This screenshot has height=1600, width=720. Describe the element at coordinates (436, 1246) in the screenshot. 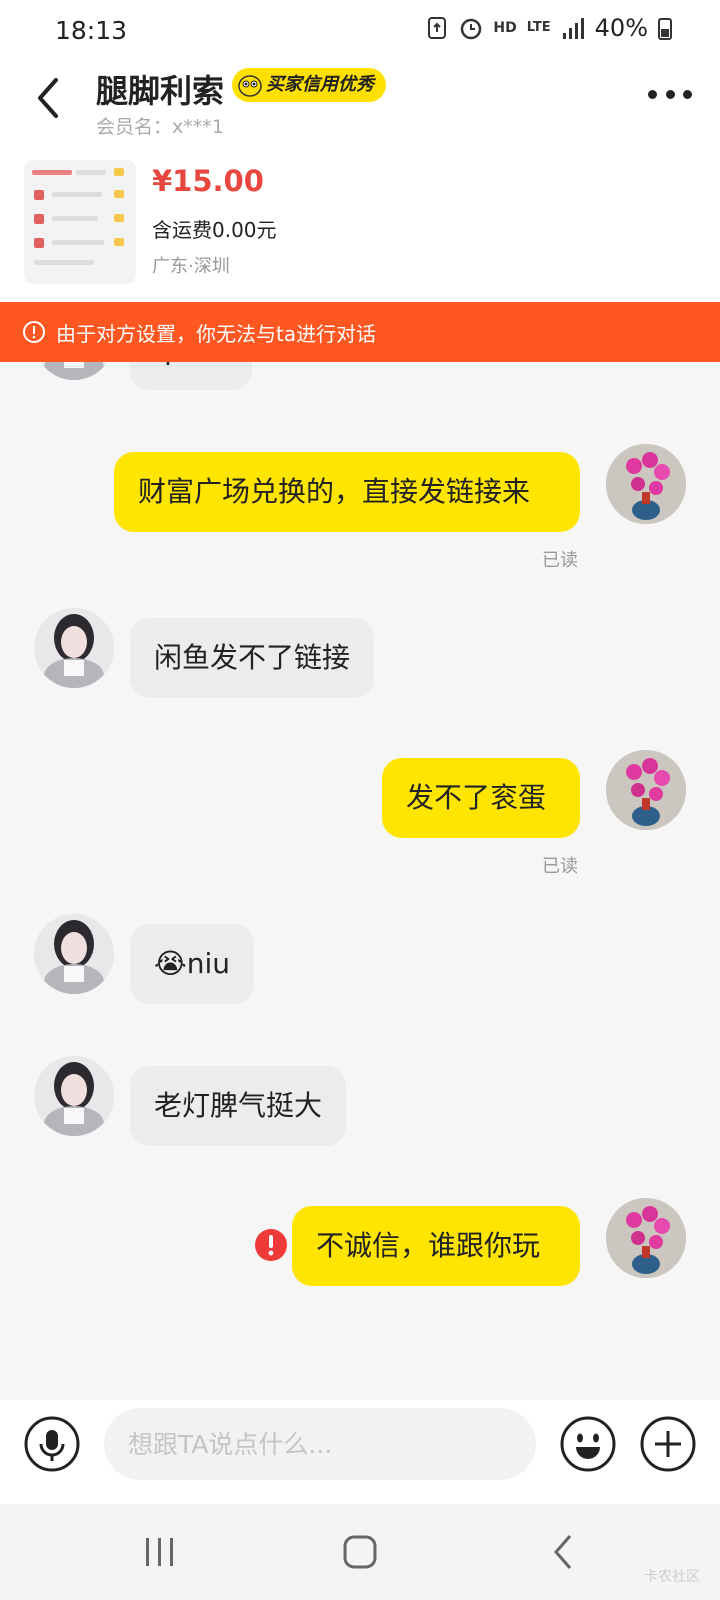

I see `message-bubble-self: 不诚信，谁跟你玩` at that location.